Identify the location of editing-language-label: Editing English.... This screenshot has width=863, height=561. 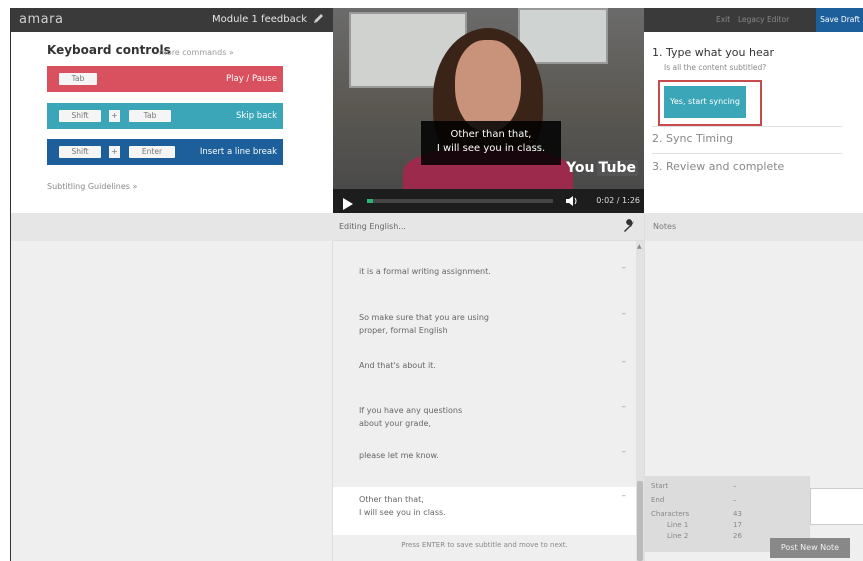
(372, 226).